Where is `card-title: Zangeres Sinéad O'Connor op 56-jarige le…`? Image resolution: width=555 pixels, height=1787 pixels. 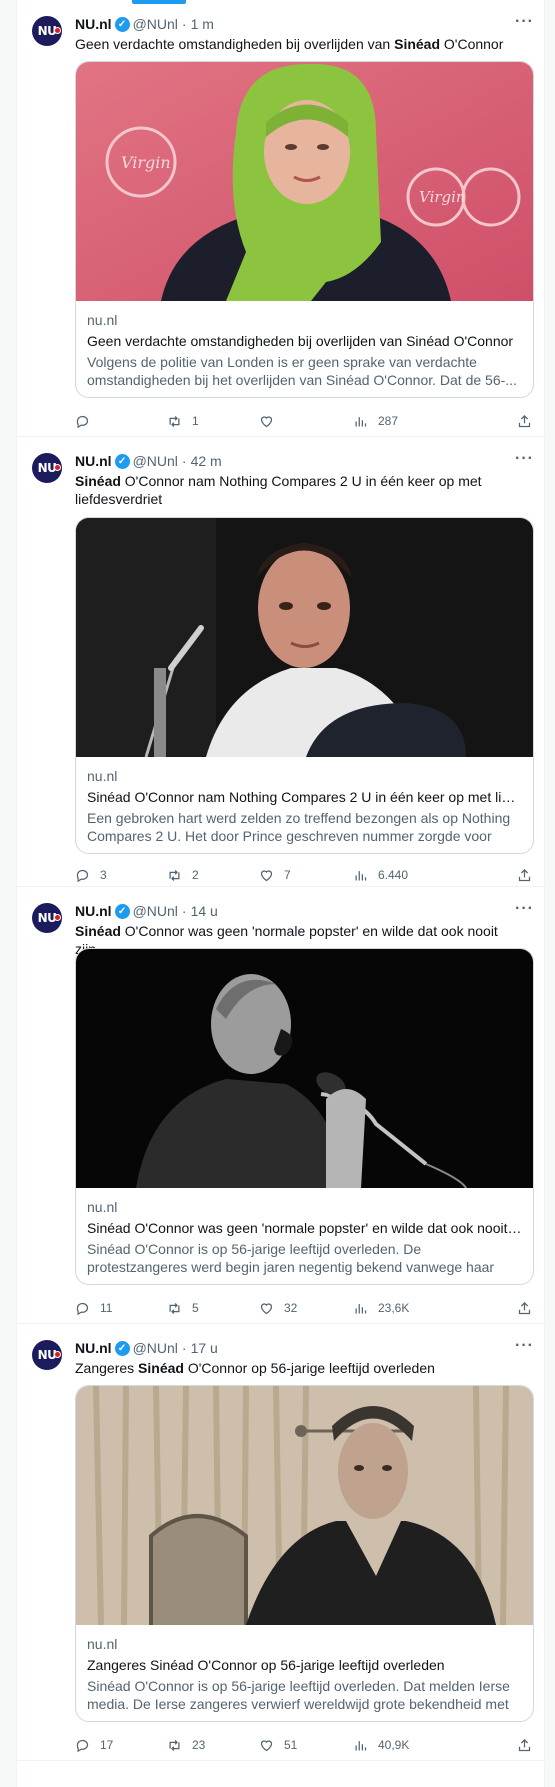 card-title: Zangeres Sinéad O'Connor op 56-jarige le… is located at coordinates (266, 1665).